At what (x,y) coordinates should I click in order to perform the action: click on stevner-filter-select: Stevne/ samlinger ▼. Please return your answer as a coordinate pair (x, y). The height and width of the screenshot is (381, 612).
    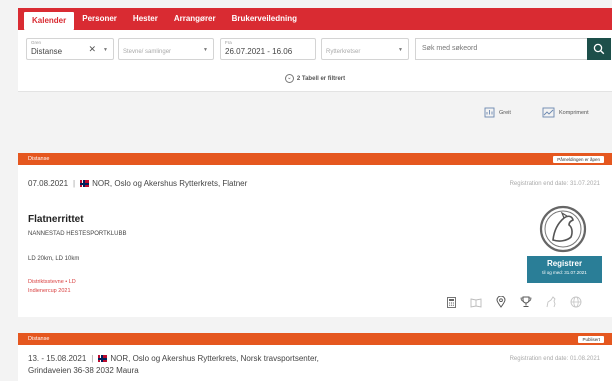
    Looking at the image, I should click on (166, 49).